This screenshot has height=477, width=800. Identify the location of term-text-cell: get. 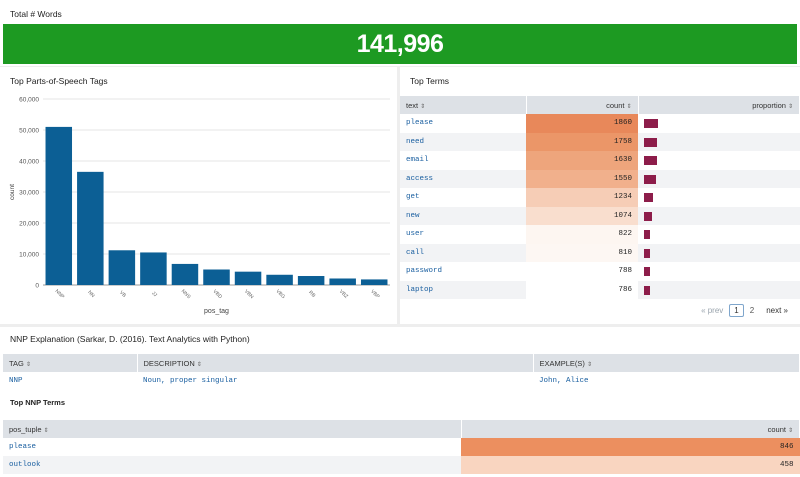
(413, 197).